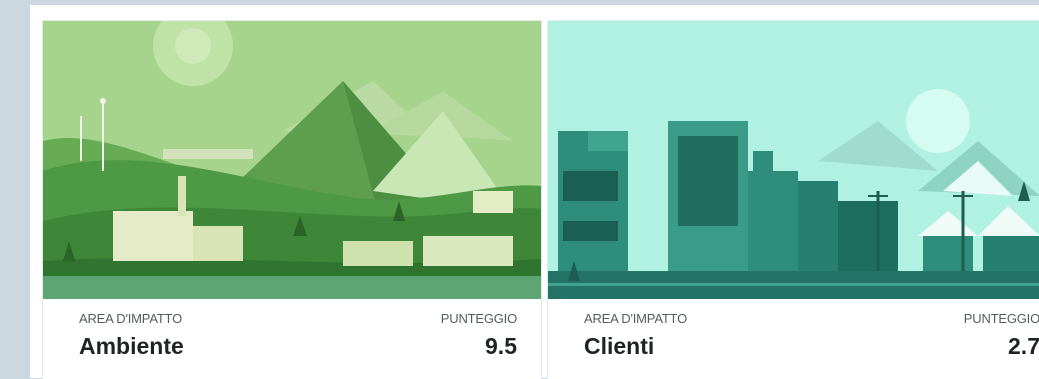 This screenshot has height=379, width=1039. Describe the element at coordinates (292, 339) in the screenshot. I see `card-footer: AREA D'IMPATTO PUNTEGGIO Ambiente 9.5` at that location.